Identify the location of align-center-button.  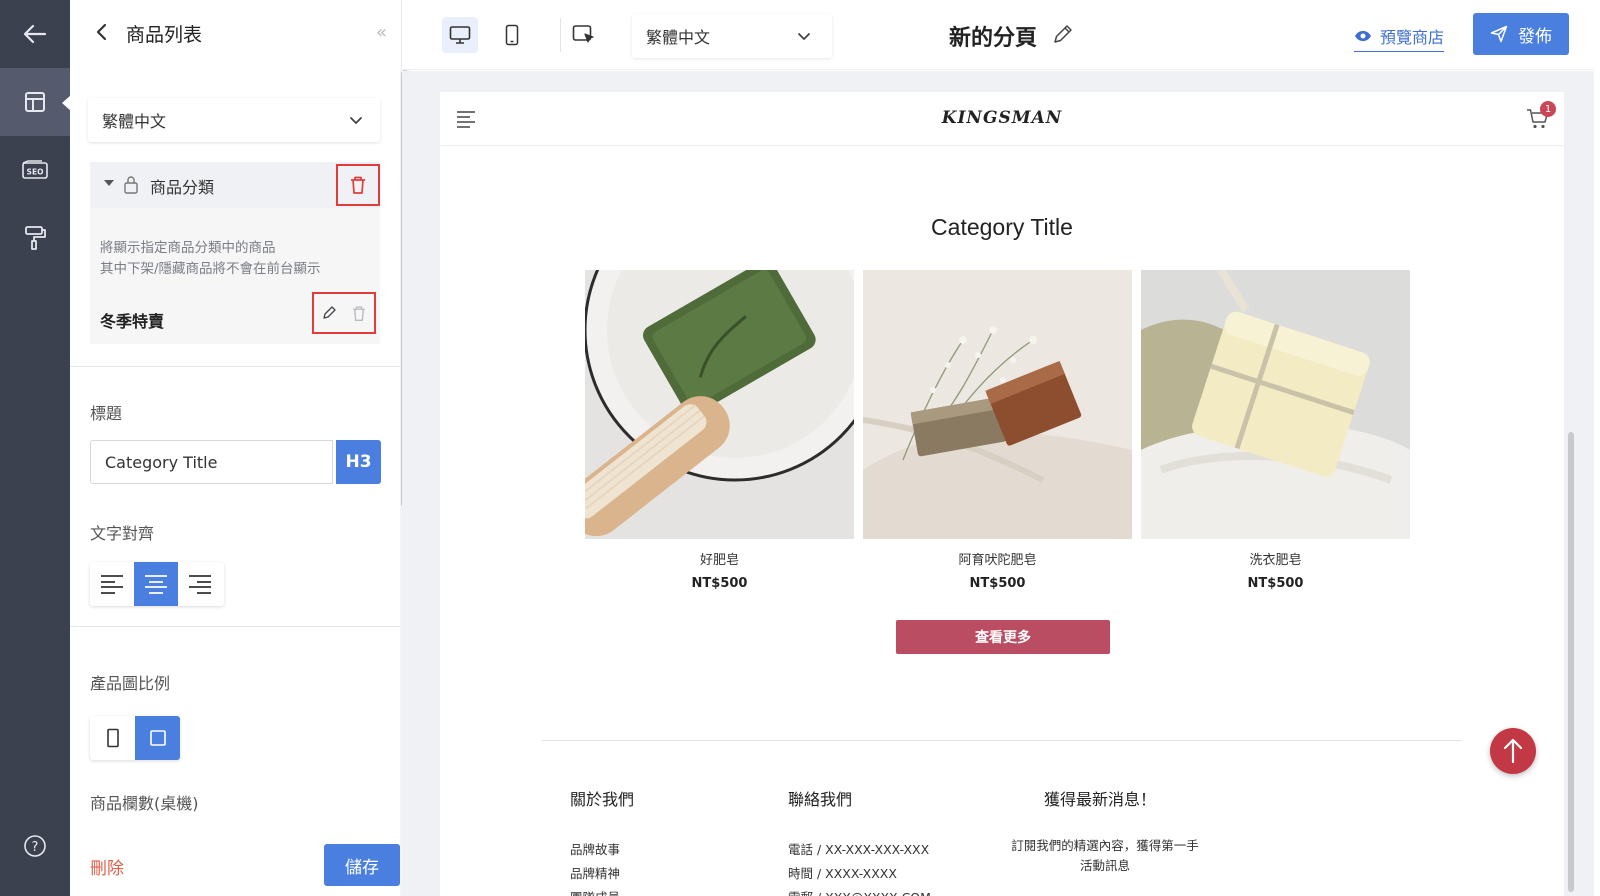
(156, 584).